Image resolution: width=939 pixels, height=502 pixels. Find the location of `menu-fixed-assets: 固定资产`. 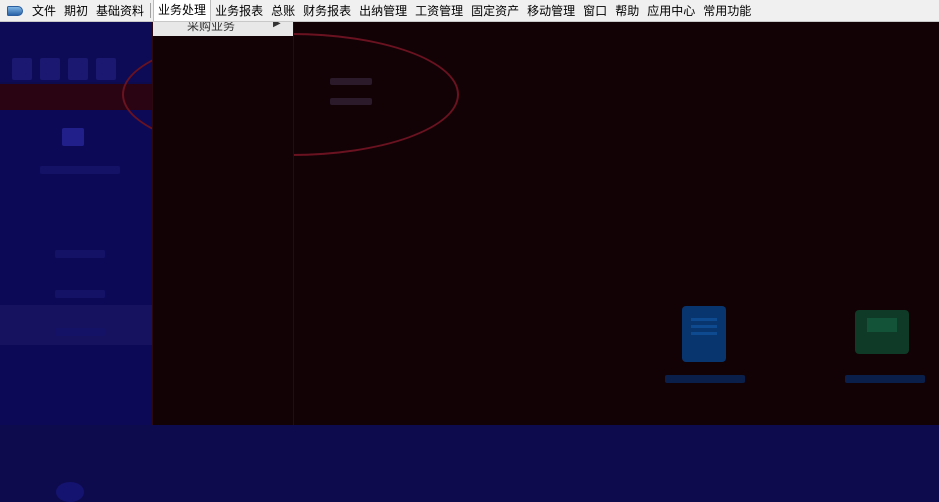

menu-fixed-assets: 固定资产 is located at coordinates (495, 11).